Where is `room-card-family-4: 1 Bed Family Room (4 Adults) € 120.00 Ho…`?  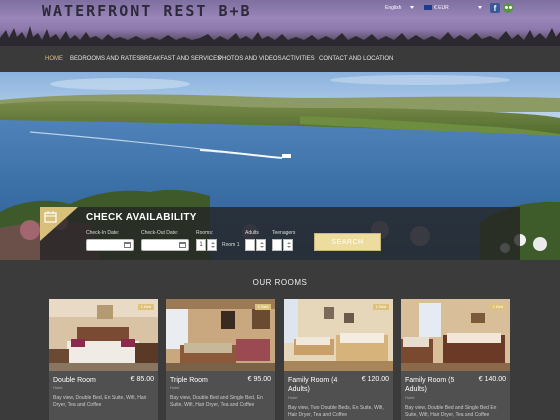 room-card-family-4: 1 Bed Family Room (4 Adults) € 120.00 Ho… is located at coordinates (338, 359).